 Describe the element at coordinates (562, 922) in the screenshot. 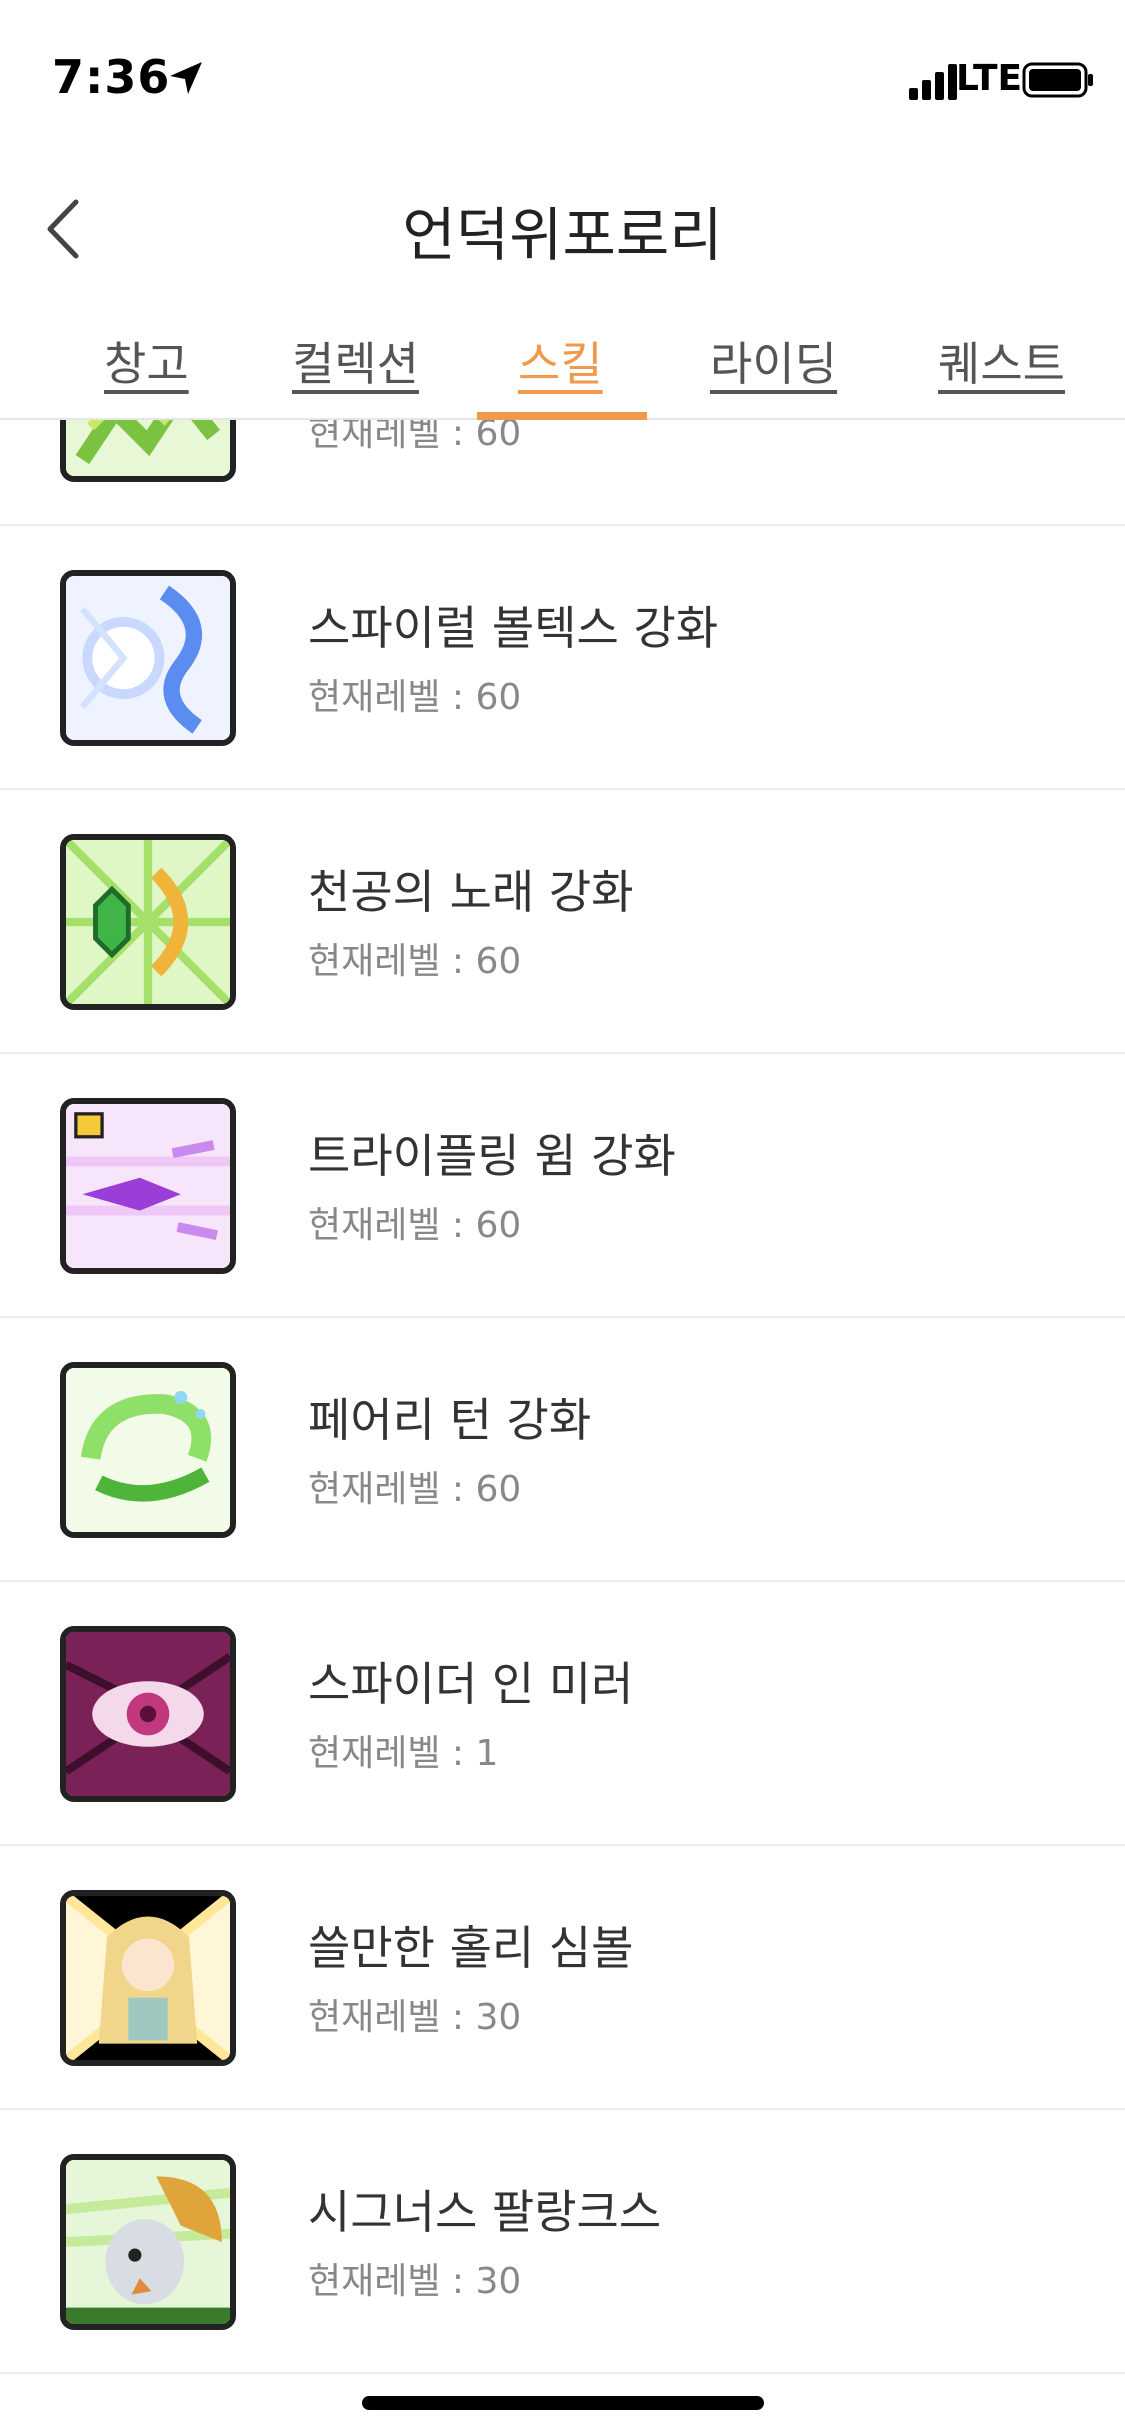

I see `list-item: 천공의 노래 강화 현재레벨 : 60` at that location.